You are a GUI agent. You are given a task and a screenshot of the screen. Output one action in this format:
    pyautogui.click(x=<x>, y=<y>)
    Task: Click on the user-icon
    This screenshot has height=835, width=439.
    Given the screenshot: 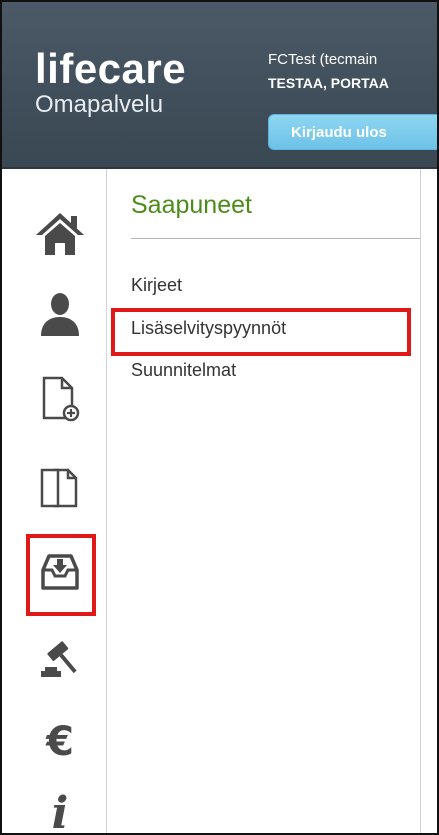 What is the action you would take?
    pyautogui.click(x=60, y=314)
    